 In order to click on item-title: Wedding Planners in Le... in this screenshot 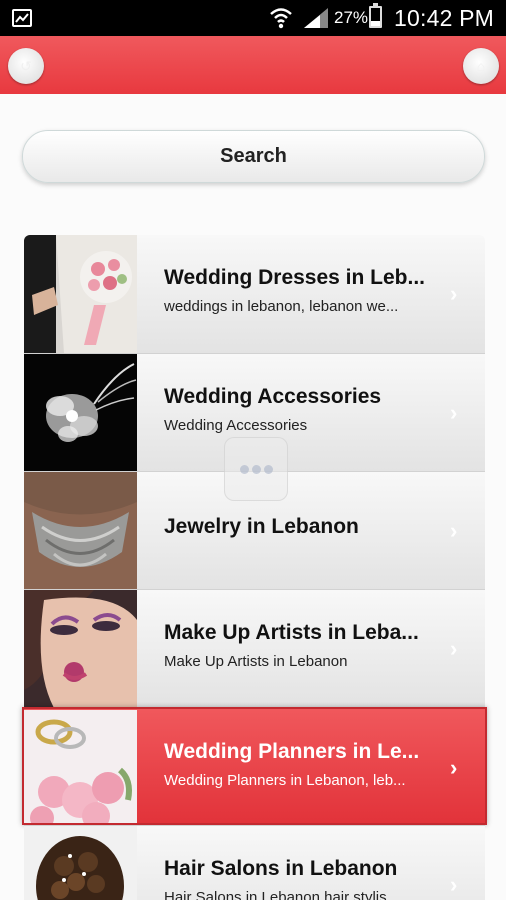, I will do `click(292, 751)`.